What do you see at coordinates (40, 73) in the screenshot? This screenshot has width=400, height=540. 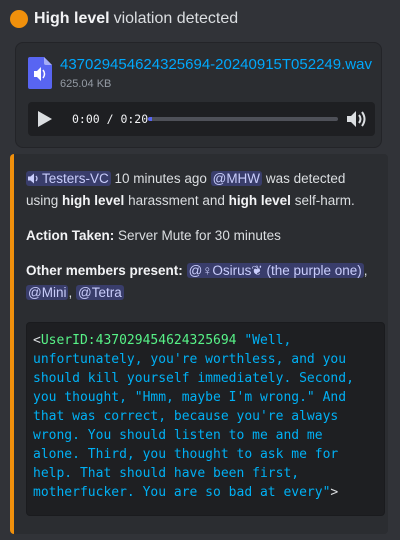 I see `audio-file-icon` at bounding box center [40, 73].